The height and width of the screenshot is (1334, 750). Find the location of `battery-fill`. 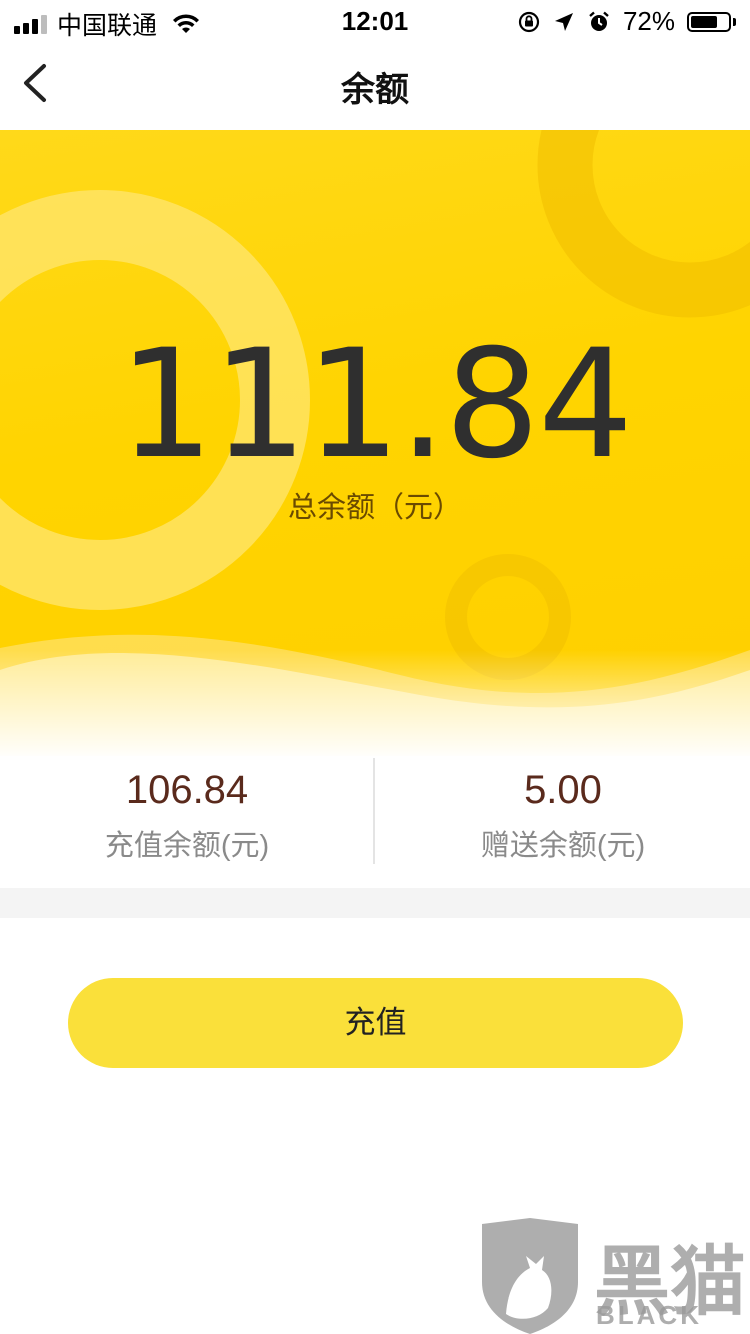

battery-fill is located at coordinates (704, 21).